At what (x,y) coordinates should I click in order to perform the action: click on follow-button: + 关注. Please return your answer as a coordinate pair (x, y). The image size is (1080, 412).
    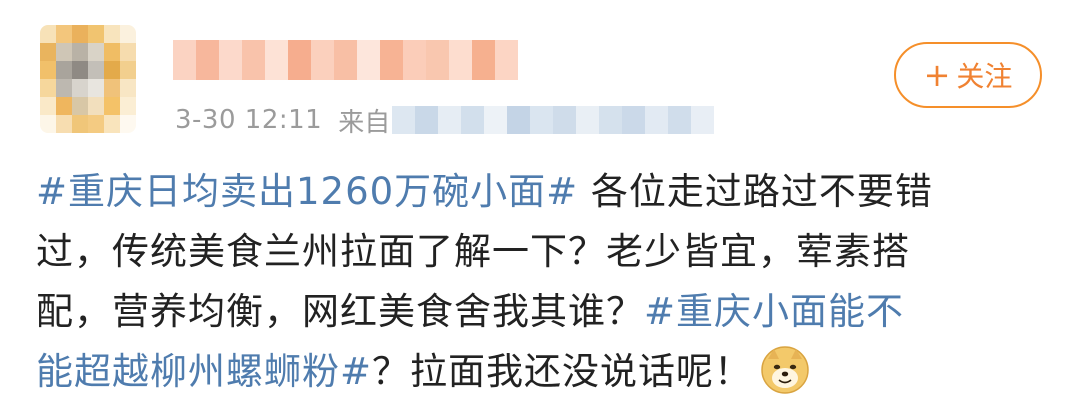
    Looking at the image, I should click on (968, 75).